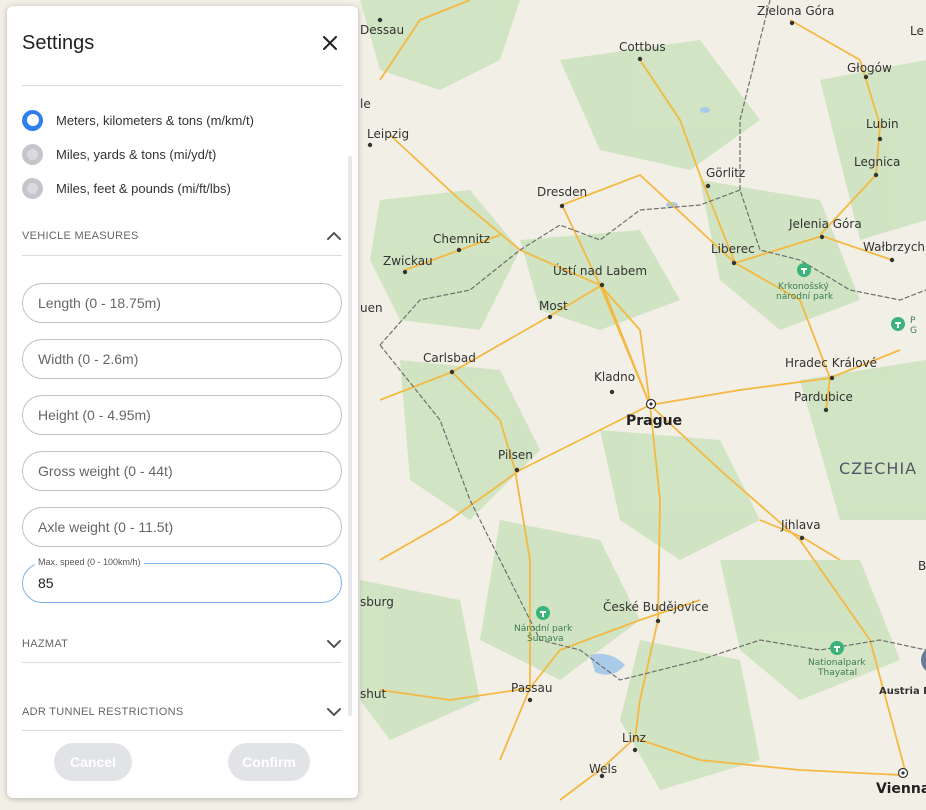  I want to click on park-label-sumava-2: Šumava, so click(545, 638).